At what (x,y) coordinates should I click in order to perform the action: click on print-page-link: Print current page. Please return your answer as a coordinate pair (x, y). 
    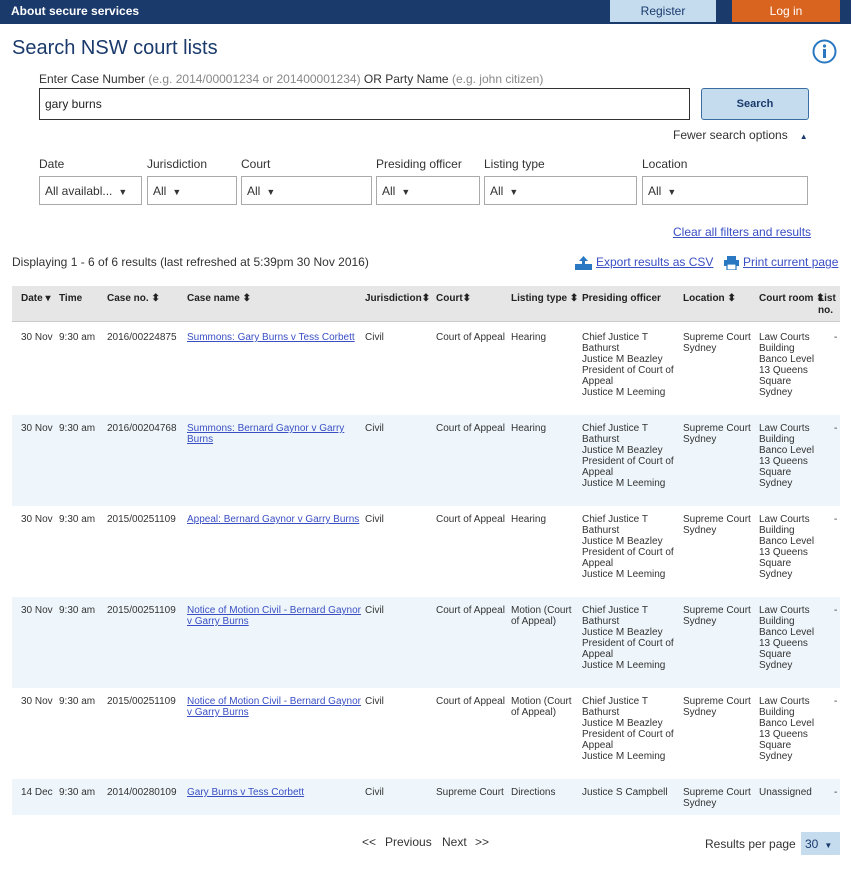
    Looking at the image, I should click on (781, 262).